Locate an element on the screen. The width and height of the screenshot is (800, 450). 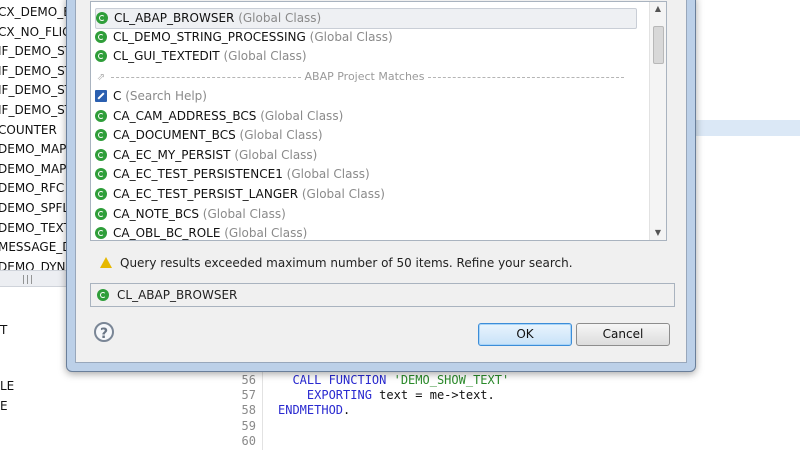
scroll-up-arrow-icon: ▲ is located at coordinates (658, 9).